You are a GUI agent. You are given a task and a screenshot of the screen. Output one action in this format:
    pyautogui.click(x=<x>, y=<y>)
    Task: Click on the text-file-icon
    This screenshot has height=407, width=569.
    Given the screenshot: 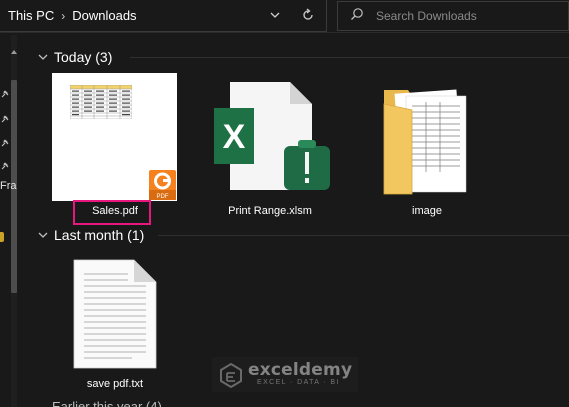 What is the action you would take?
    pyautogui.click(x=115, y=314)
    